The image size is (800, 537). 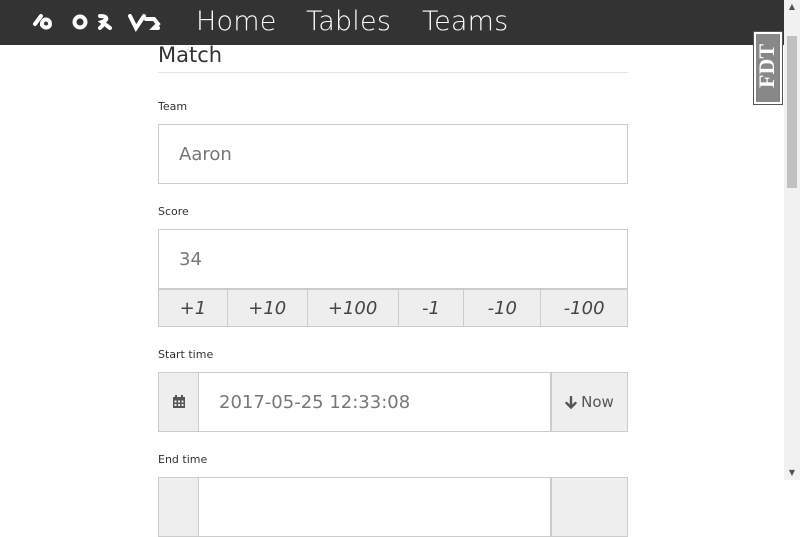 What do you see at coordinates (589, 507) in the screenshot?
I see `end-time-now-button` at bounding box center [589, 507].